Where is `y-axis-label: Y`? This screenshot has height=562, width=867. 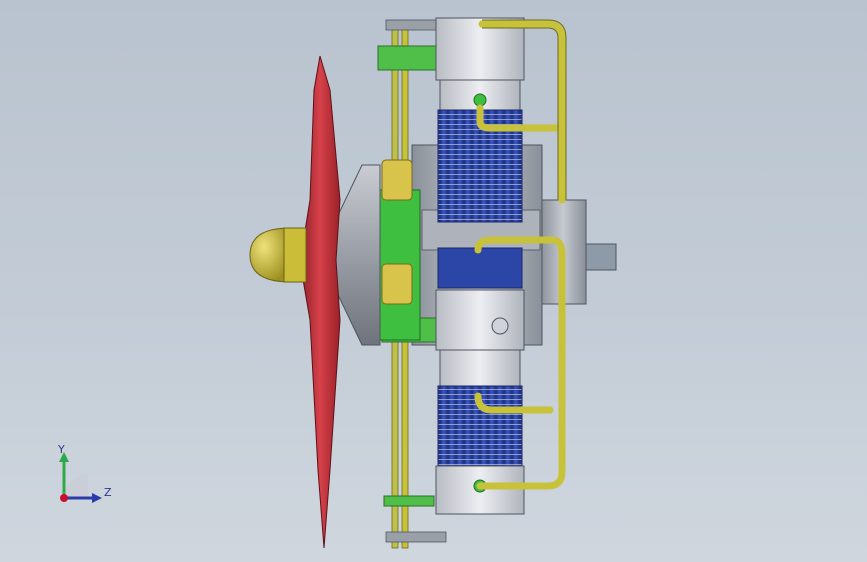 y-axis-label: Y is located at coordinates (61, 449).